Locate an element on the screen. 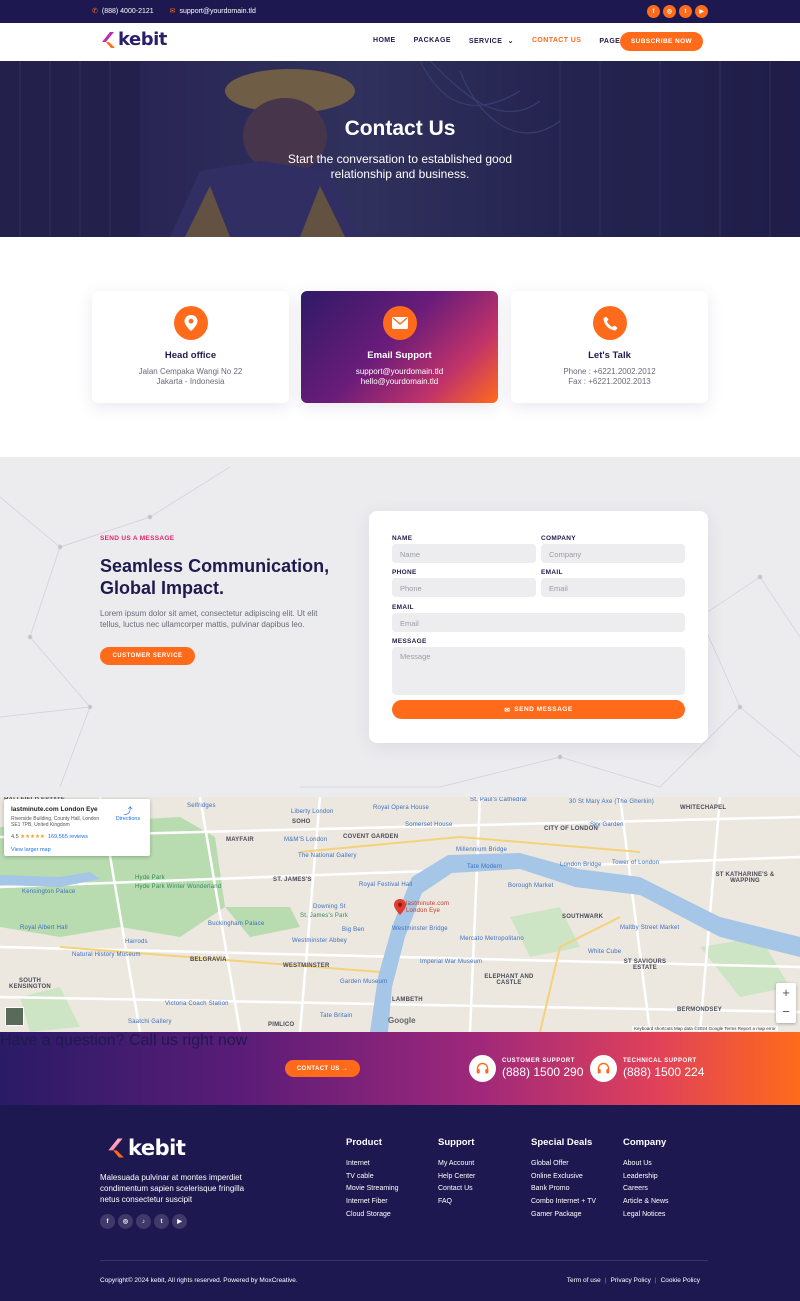  directions-button: ⤴ Directions is located at coordinates (128, 815).